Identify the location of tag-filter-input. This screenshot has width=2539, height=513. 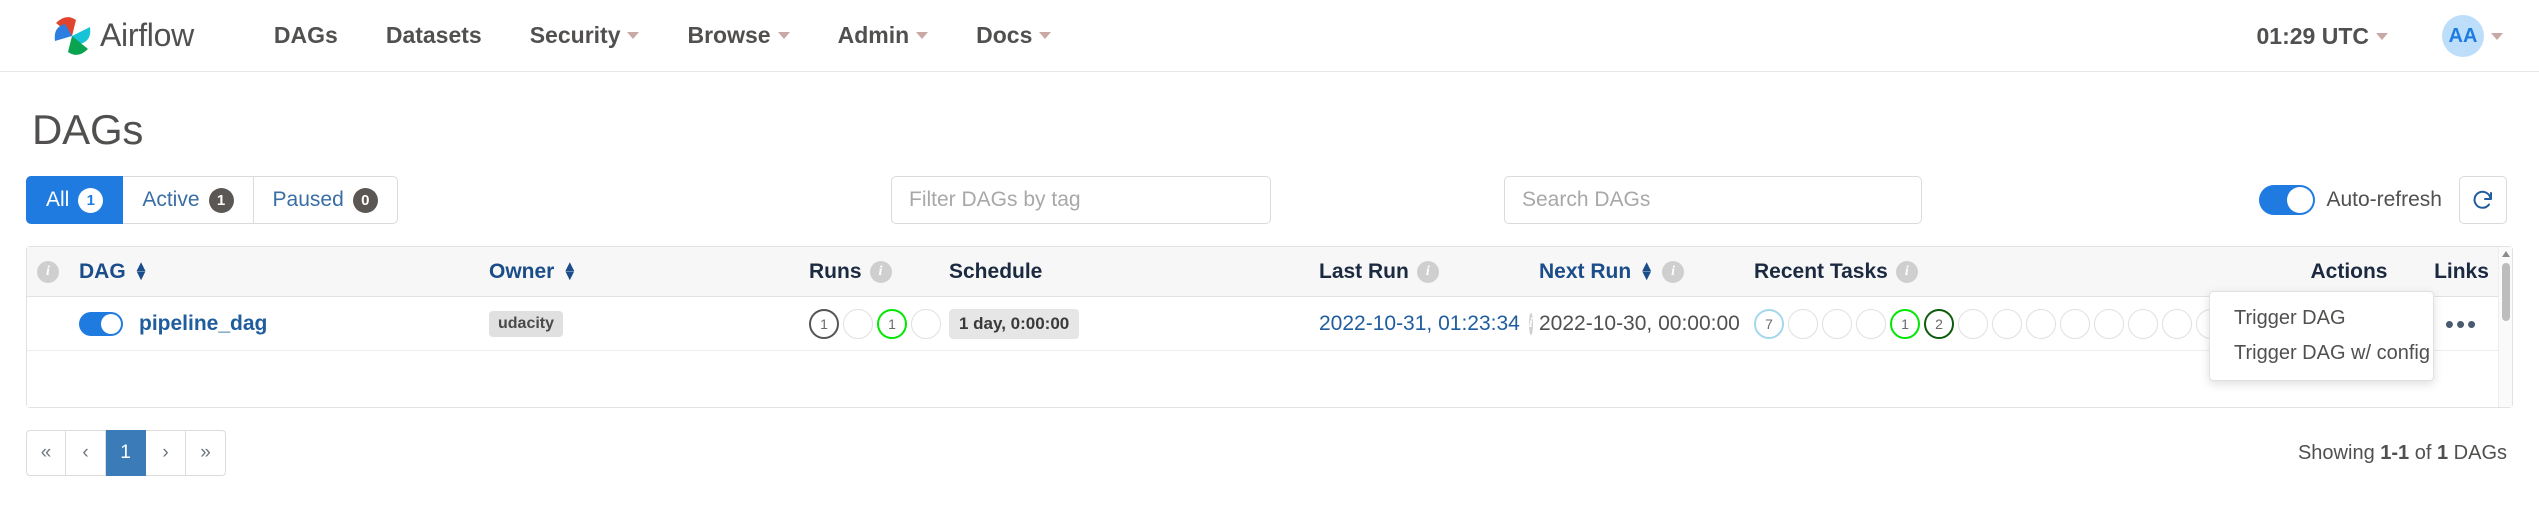
(1081, 200).